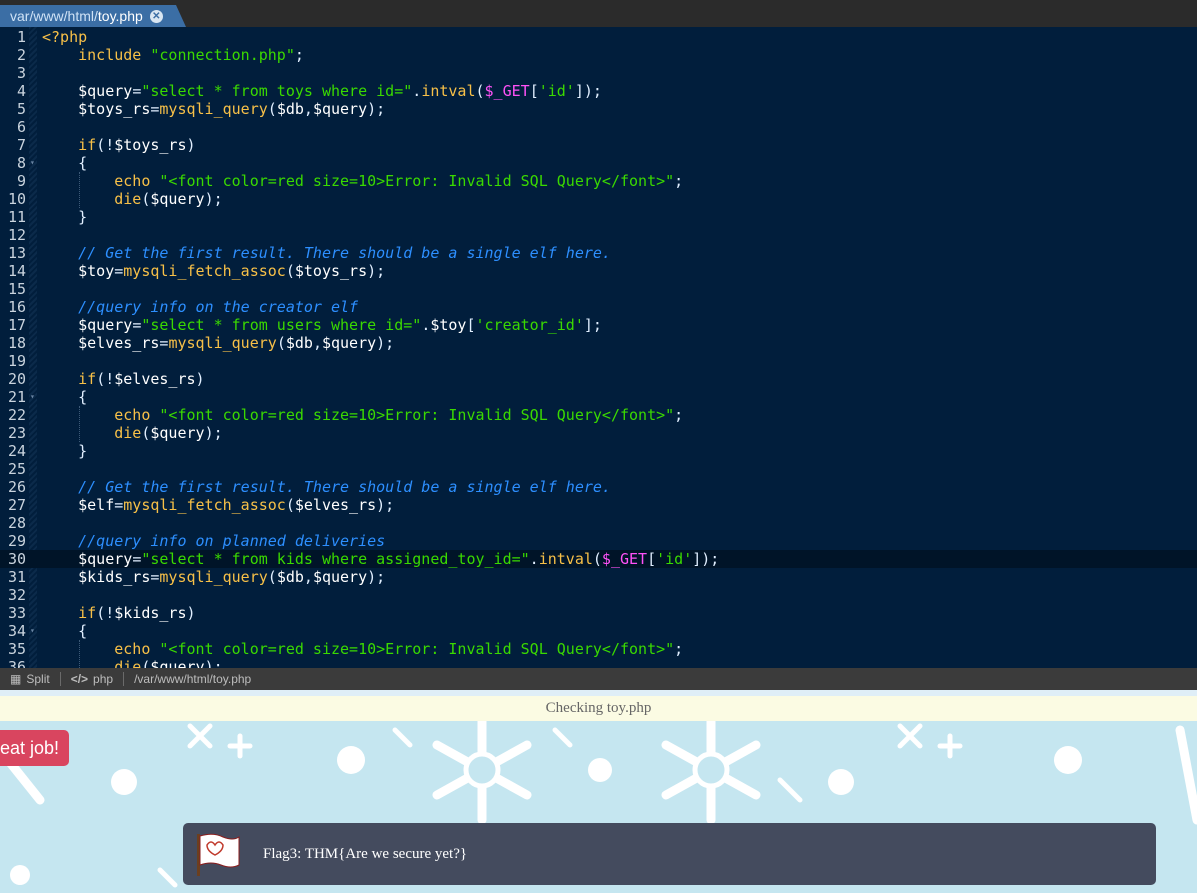 The height and width of the screenshot is (893, 1197). I want to click on code-line: 19, so click(598, 361).